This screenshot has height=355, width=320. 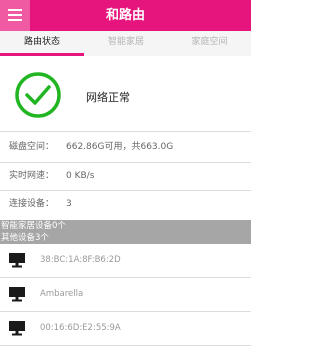 I want to click on device-name: 00:16:6D:E2:55:9A, so click(x=80, y=328).